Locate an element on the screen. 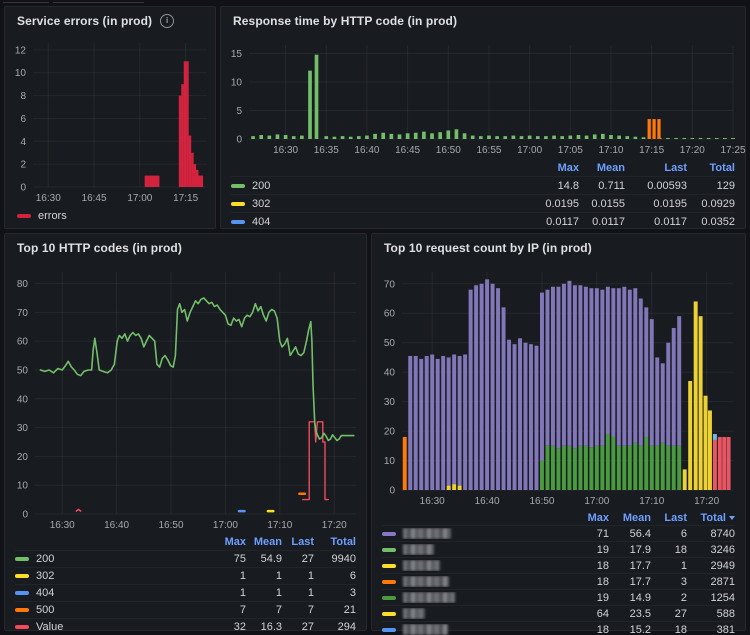 The width and height of the screenshot is (750, 635). legend-value-last: 27 is located at coordinates (307, 627).